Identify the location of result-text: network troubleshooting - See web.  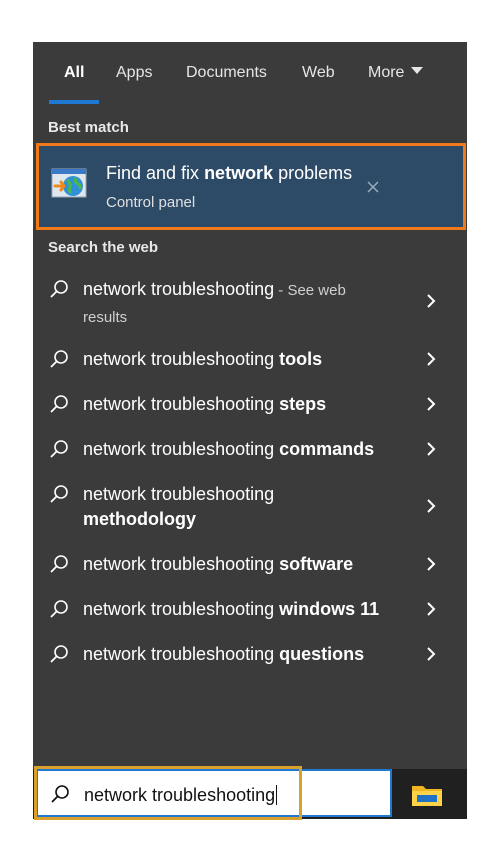
(214, 289).